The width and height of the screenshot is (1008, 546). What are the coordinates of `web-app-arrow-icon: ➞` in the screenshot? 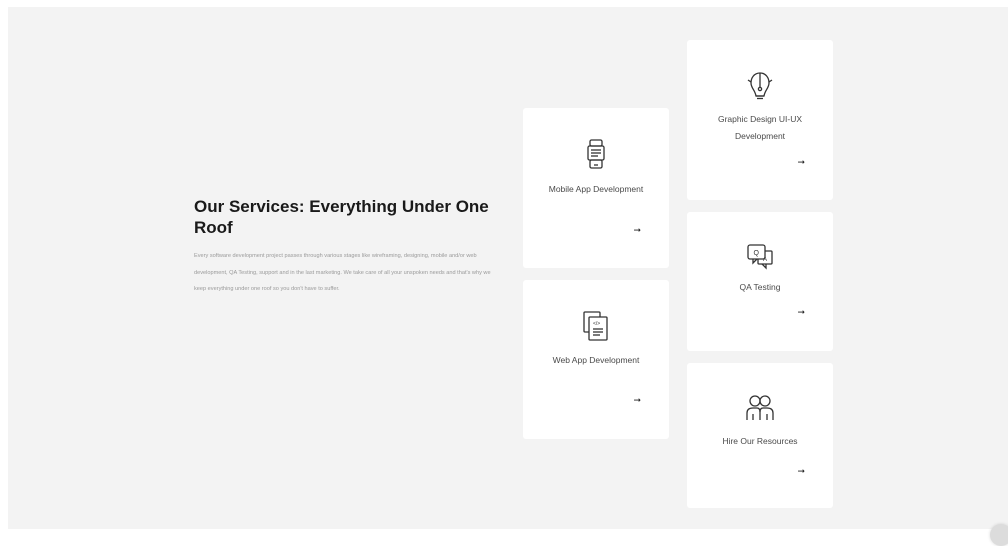 It's located at (637, 400).